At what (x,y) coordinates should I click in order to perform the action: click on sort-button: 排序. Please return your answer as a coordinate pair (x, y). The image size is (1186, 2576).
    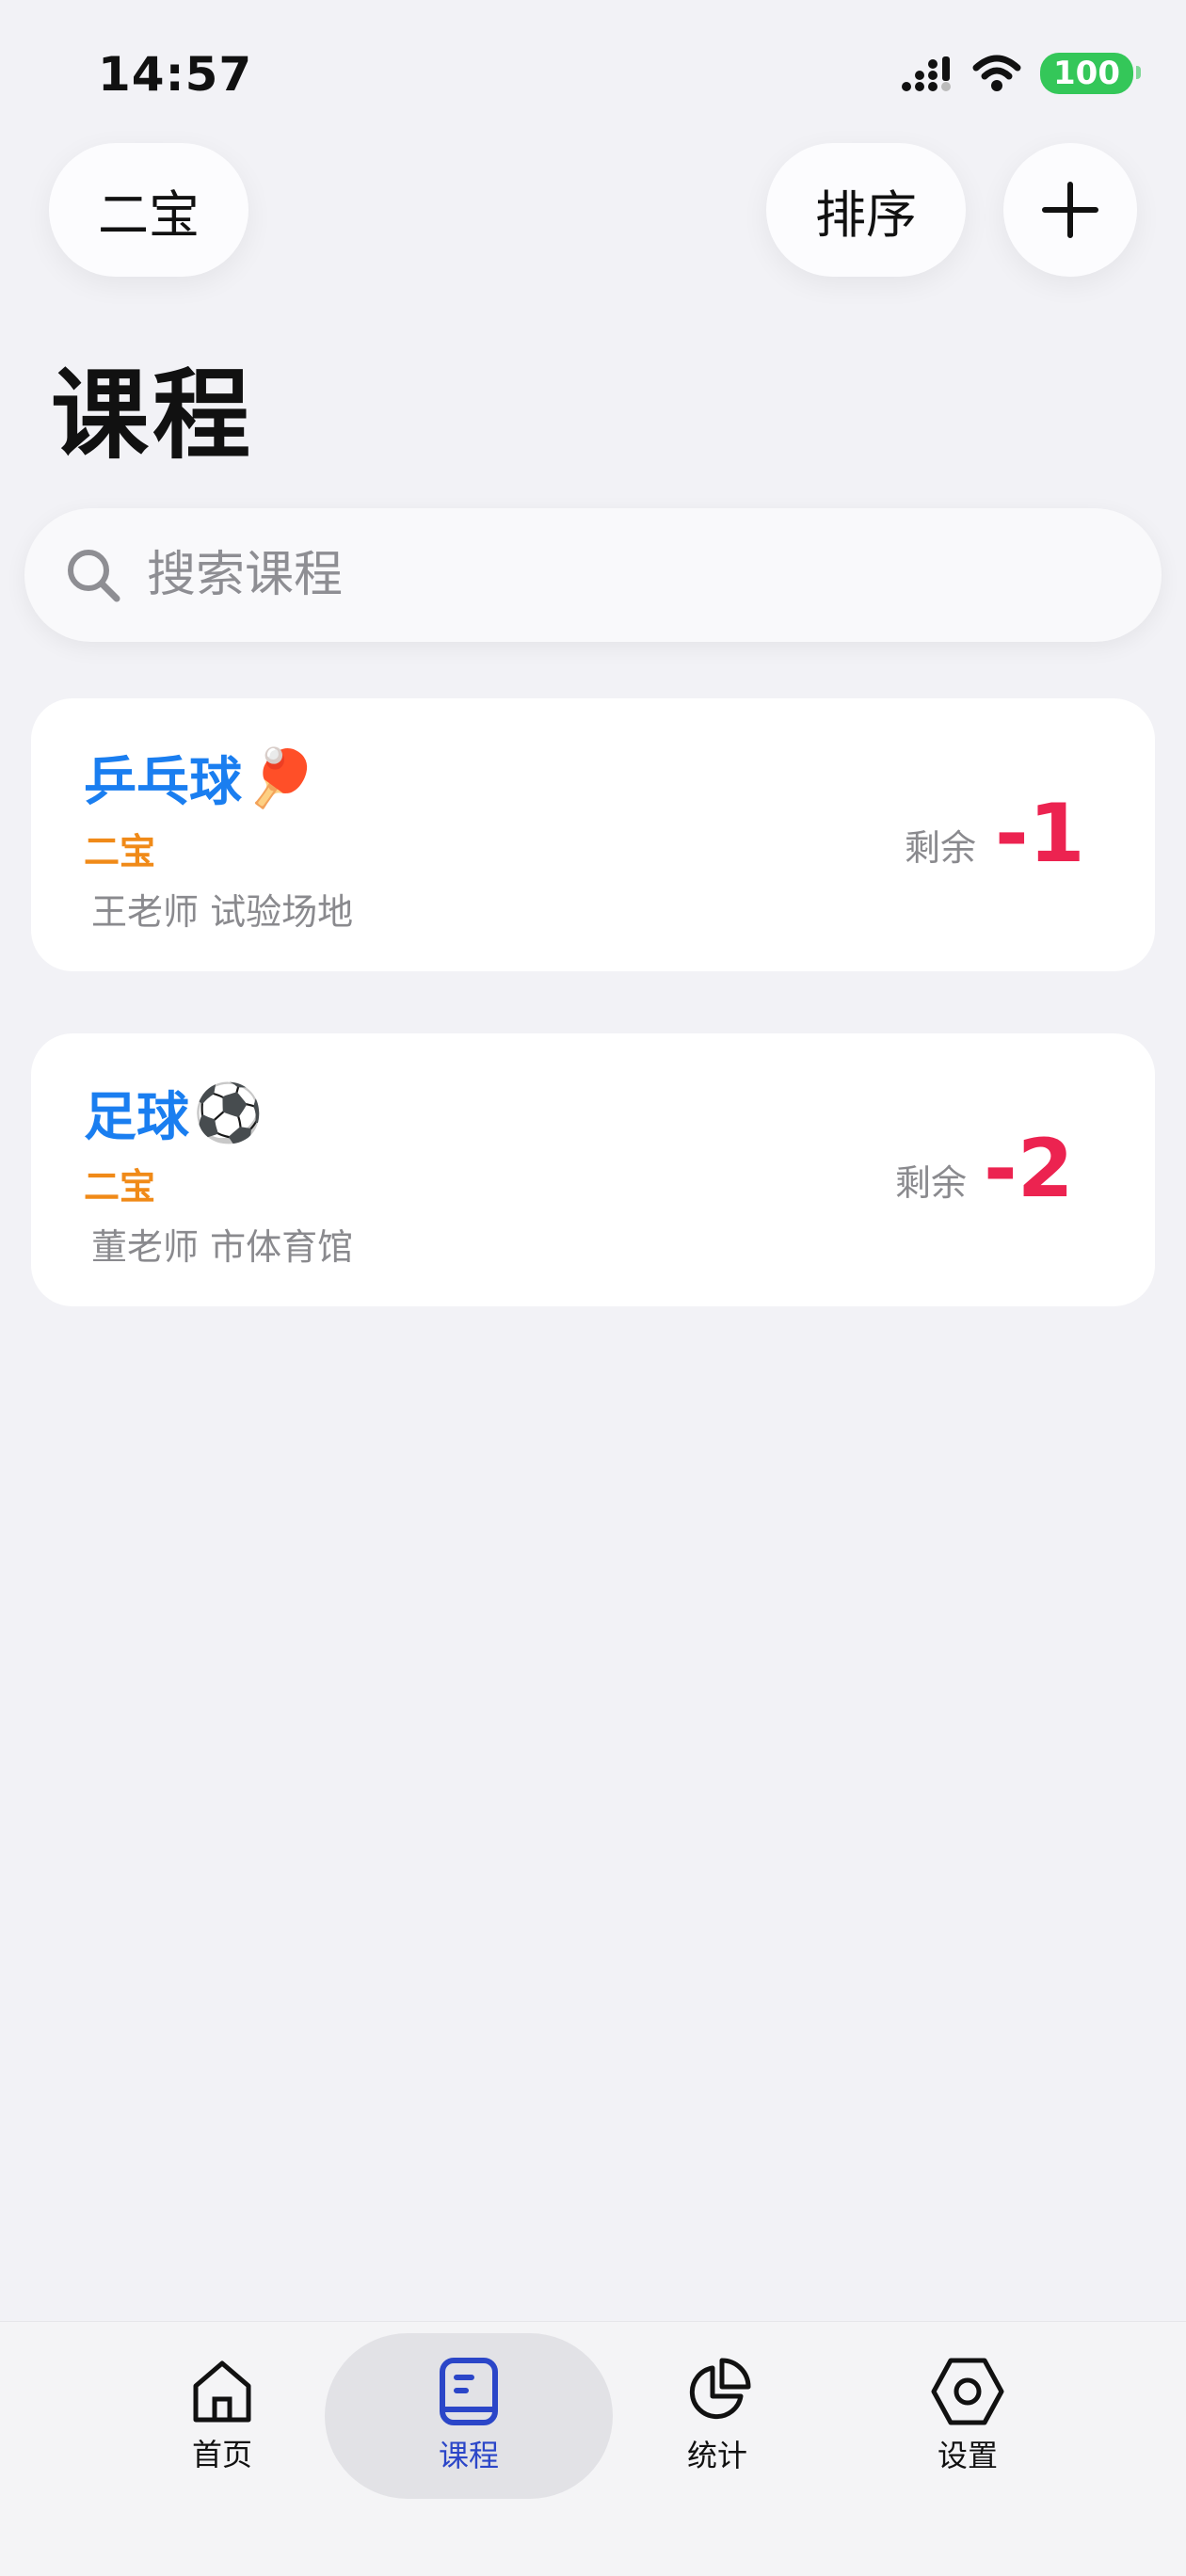
    Looking at the image, I should click on (866, 210).